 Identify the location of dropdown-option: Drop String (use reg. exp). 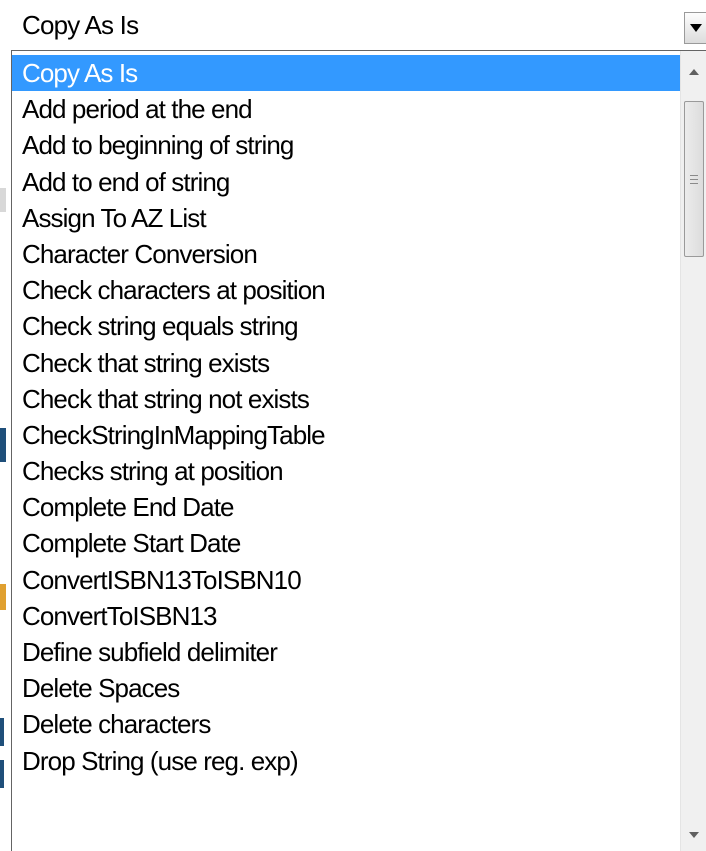
(347, 761).